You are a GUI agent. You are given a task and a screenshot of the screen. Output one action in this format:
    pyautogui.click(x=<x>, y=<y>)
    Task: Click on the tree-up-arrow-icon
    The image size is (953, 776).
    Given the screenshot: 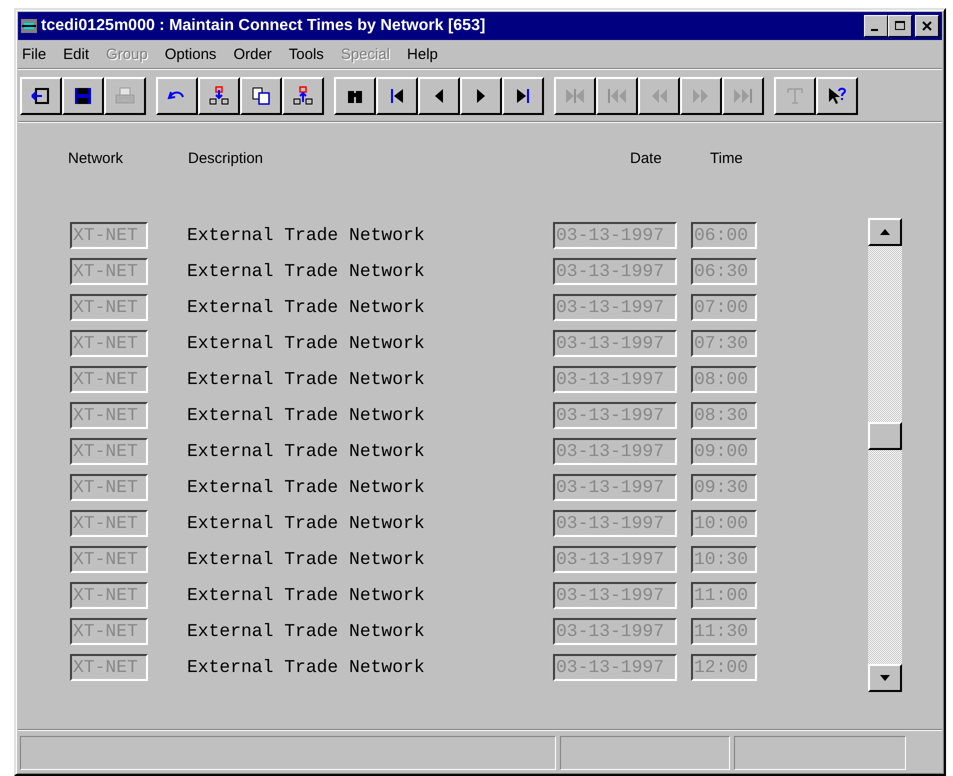 What is the action you would take?
    pyautogui.click(x=303, y=96)
    